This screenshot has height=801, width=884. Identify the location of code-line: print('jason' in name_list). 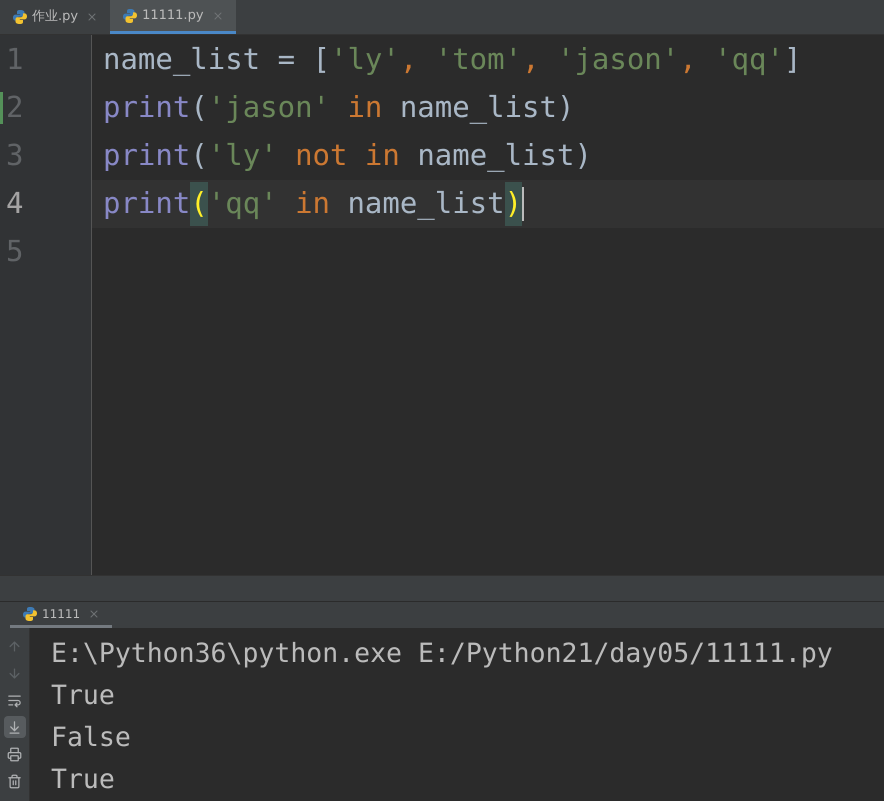
(338, 107).